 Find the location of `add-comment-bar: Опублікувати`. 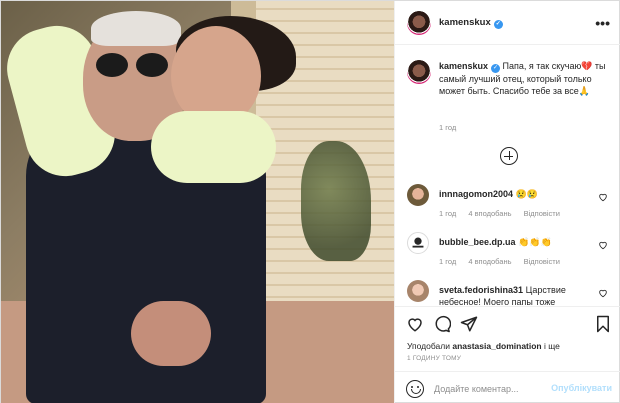

add-comment-bar: Опублікувати is located at coordinates (507, 387).